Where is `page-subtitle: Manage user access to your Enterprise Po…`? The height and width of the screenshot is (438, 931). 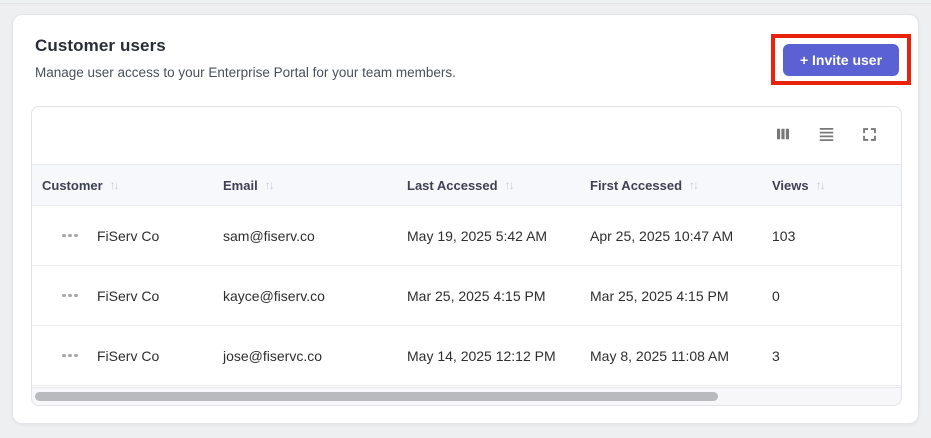
page-subtitle: Manage user access to your Enterprise Po… is located at coordinates (245, 72).